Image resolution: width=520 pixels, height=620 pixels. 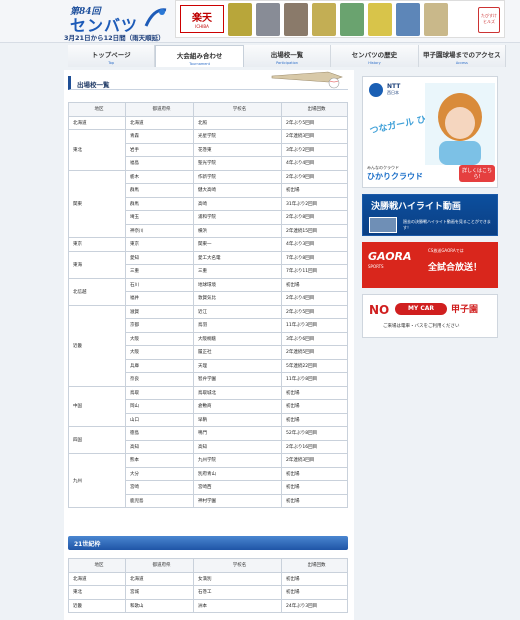 I want to click on page-title: 出場校一覧, so click(x=93, y=85).